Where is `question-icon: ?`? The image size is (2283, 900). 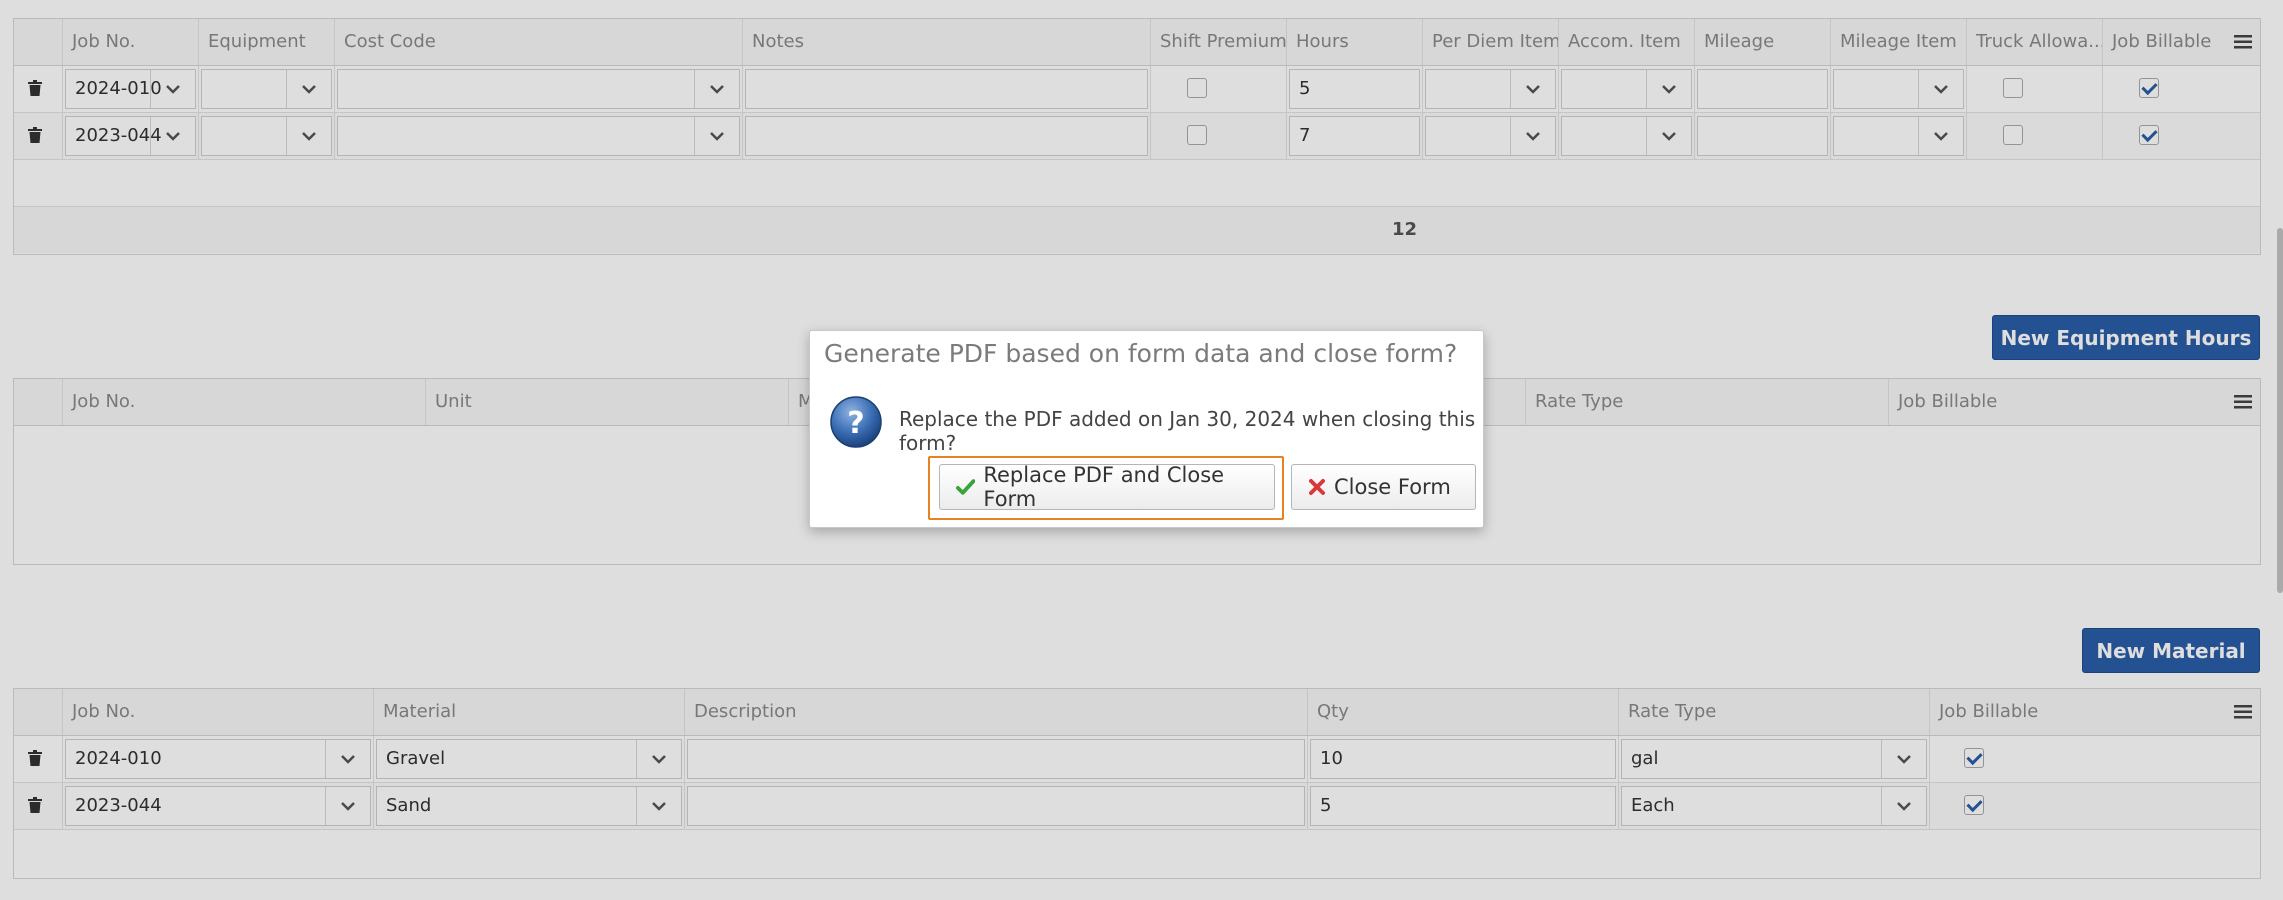 question-icon: ? is located at coordinates (856, 422).